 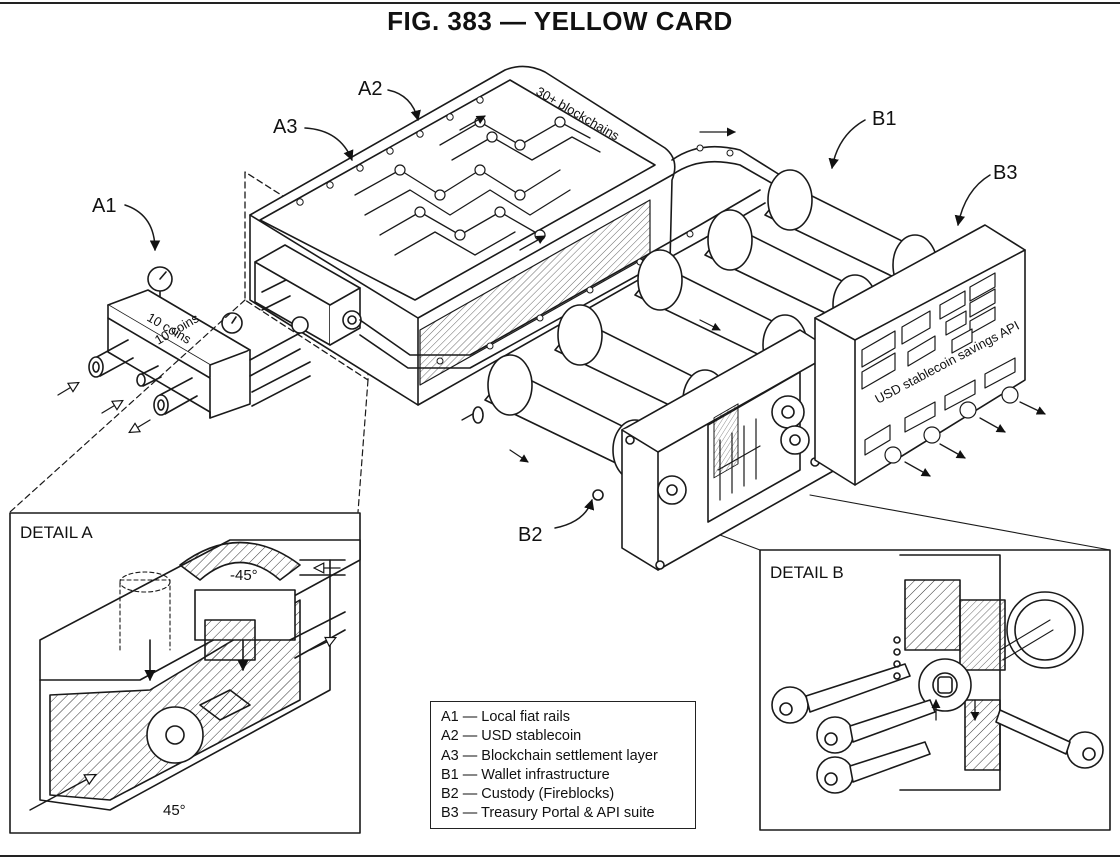 I want to click on label-a2: A2, so click(x=370, y=89).